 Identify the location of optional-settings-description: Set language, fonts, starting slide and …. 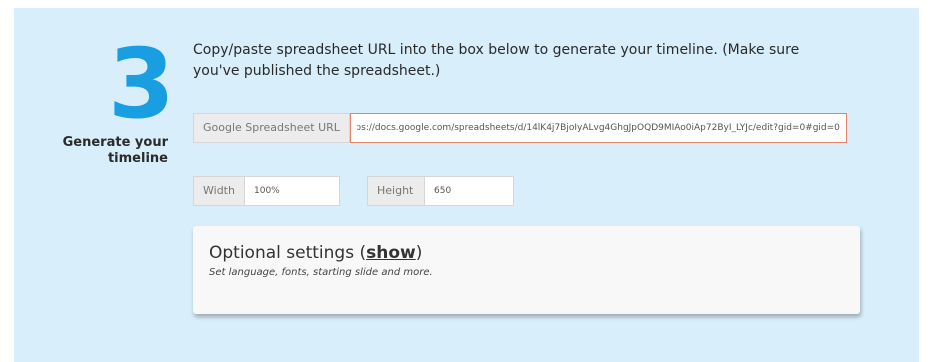
(321, 272).